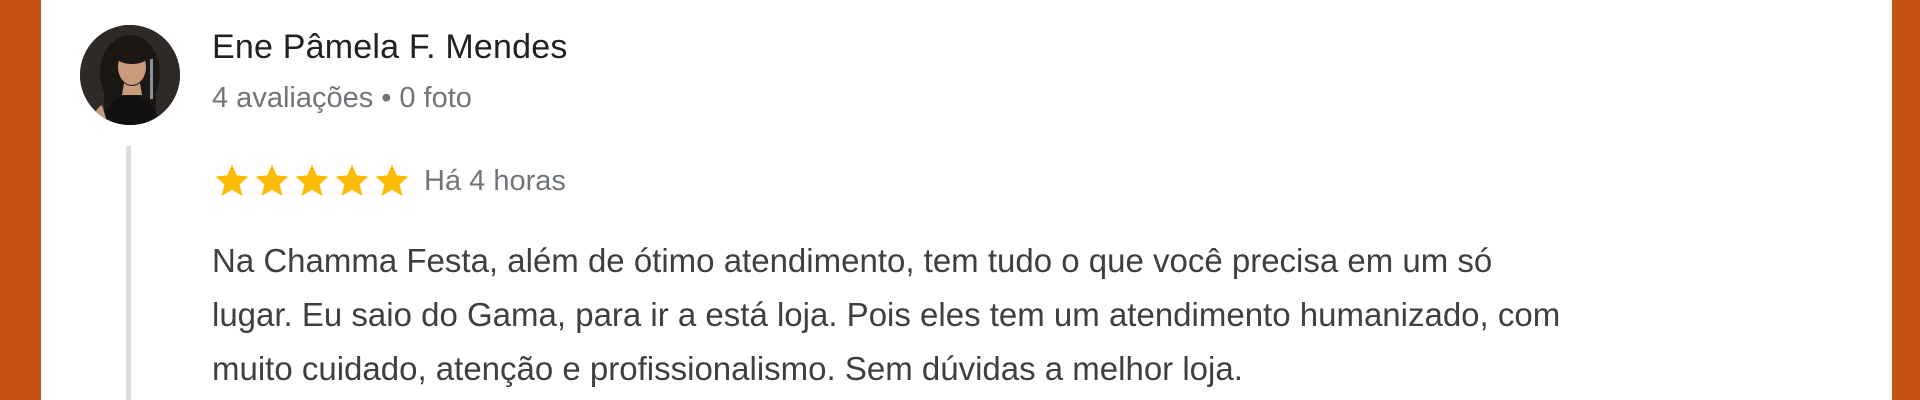 The height and width of the screenshot is (400, 1920). Describe the element at coordinates (435, 98) in the screenshot. I see `photo-count: 0 foto` at that location.